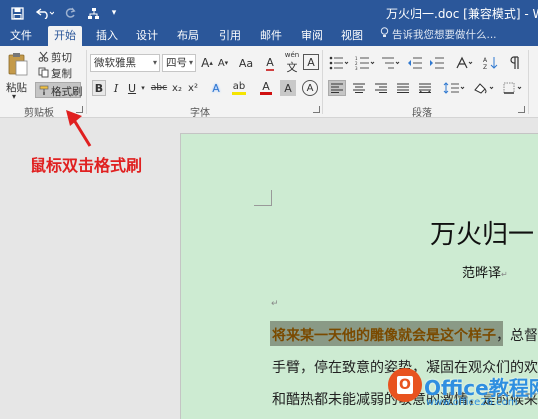 The height and width of the screenshot is (419, 538). I want to click on format-painter-button: 格式刷, so click(59, 90).